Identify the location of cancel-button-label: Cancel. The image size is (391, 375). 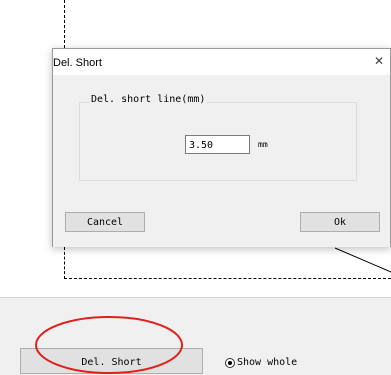
(105, 222).